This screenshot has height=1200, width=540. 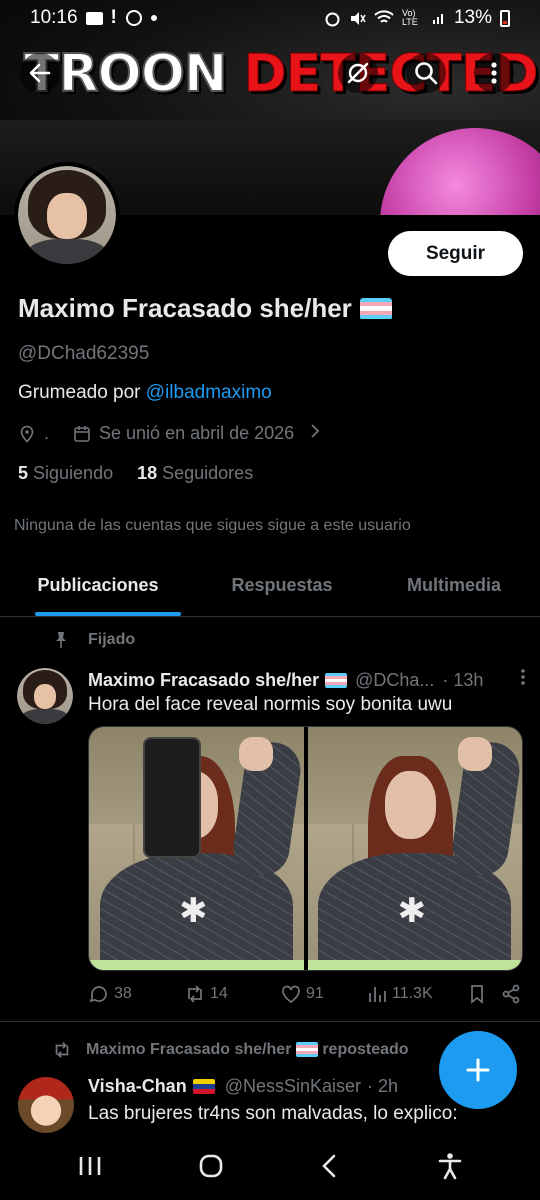 I want to click on battery-percent: 13%, so click(x=472, y=17).